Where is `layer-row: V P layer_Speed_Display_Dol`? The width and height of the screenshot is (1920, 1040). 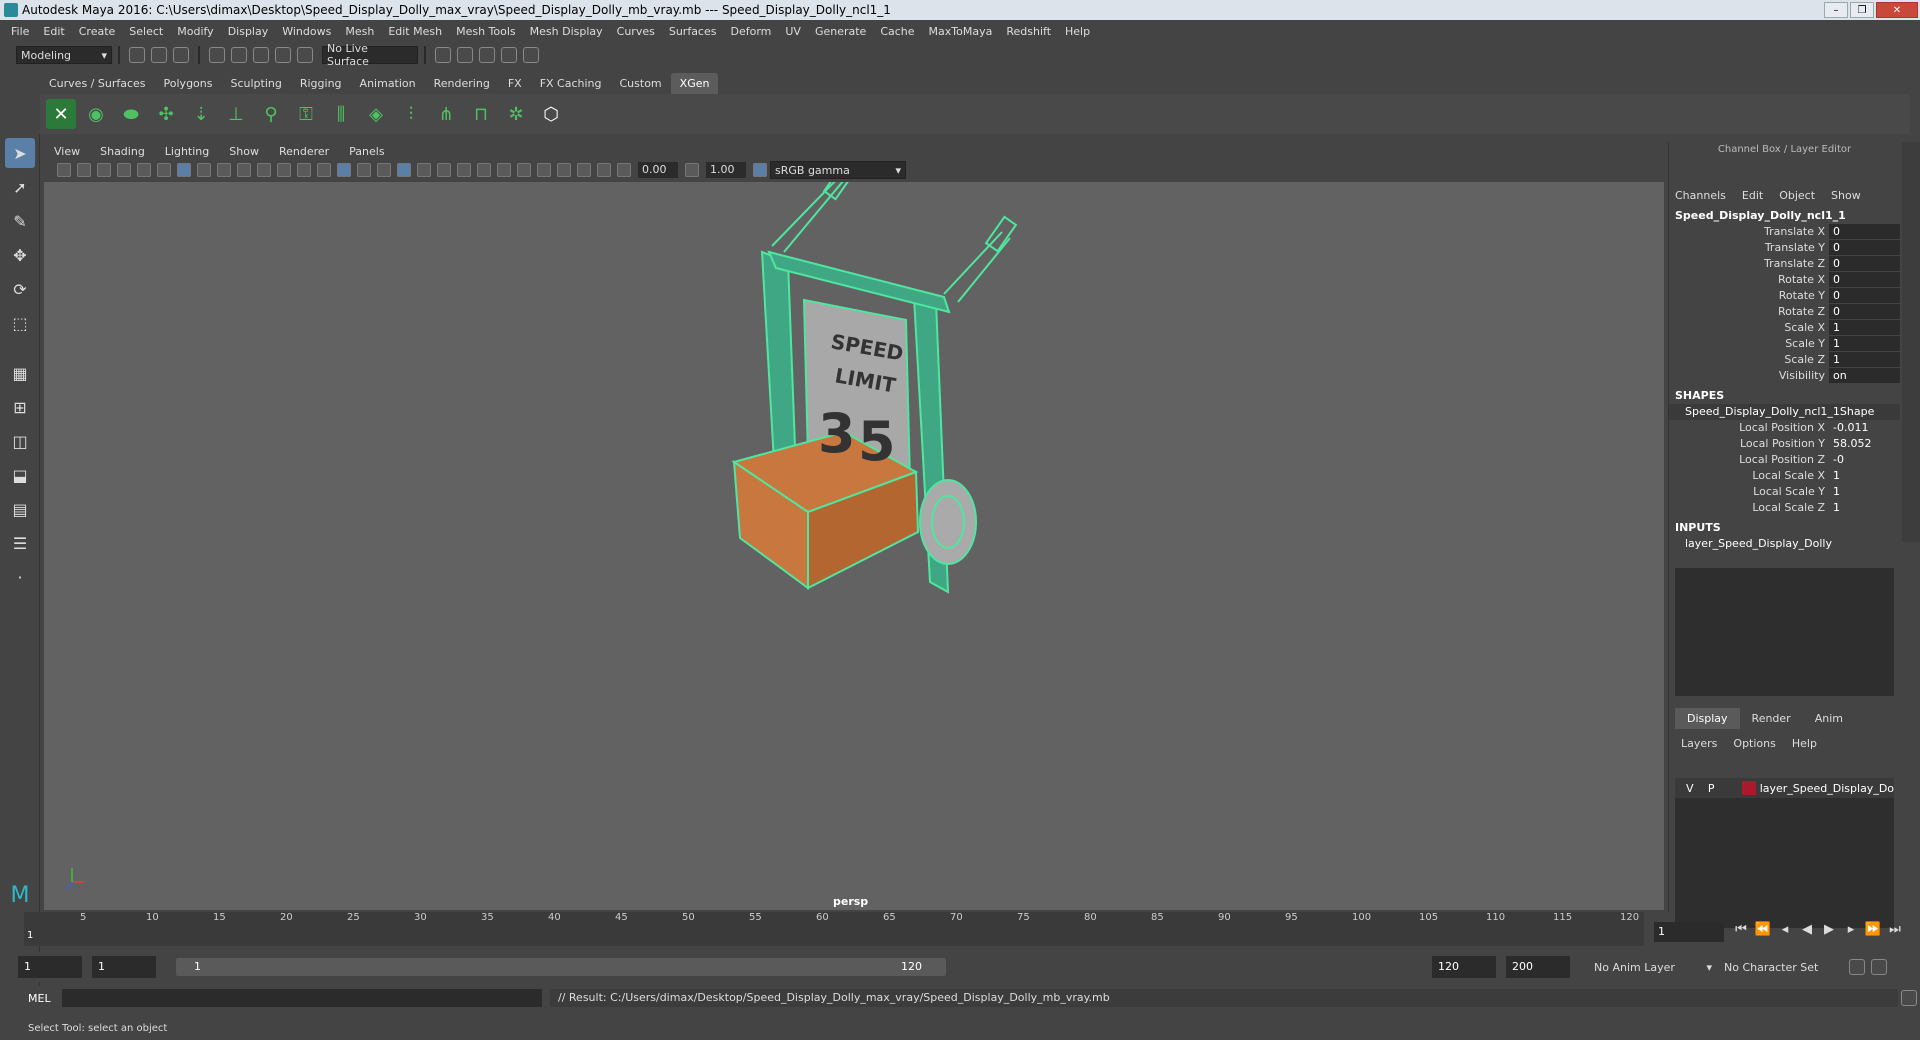 layer-row: V P layer_Speed_Display_Dol is located at coordinates (1784, 788).